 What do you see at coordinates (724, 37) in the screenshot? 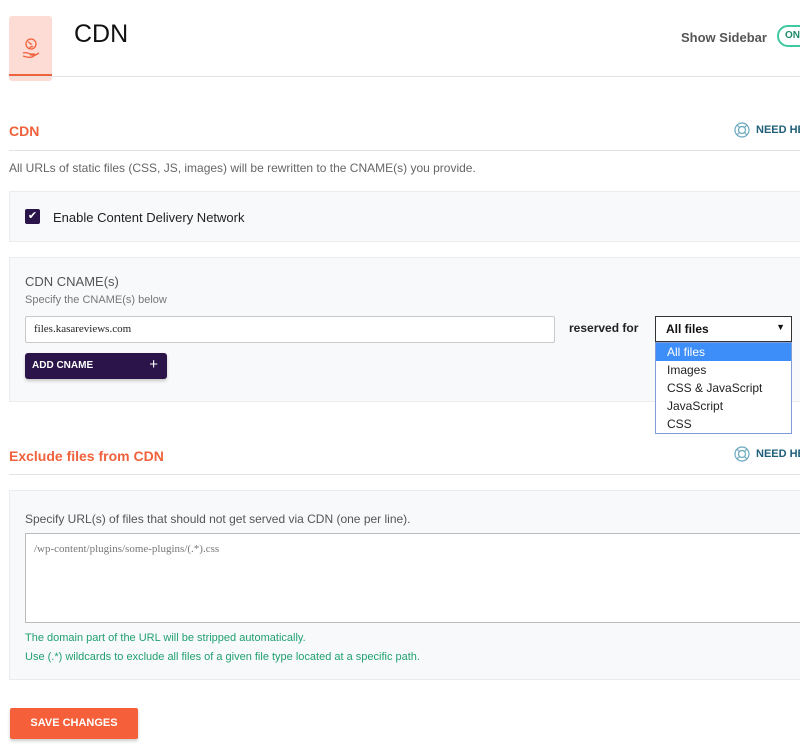
I see `show-sidebar-label: Show Sidebar` at bounding box center [724, 37].